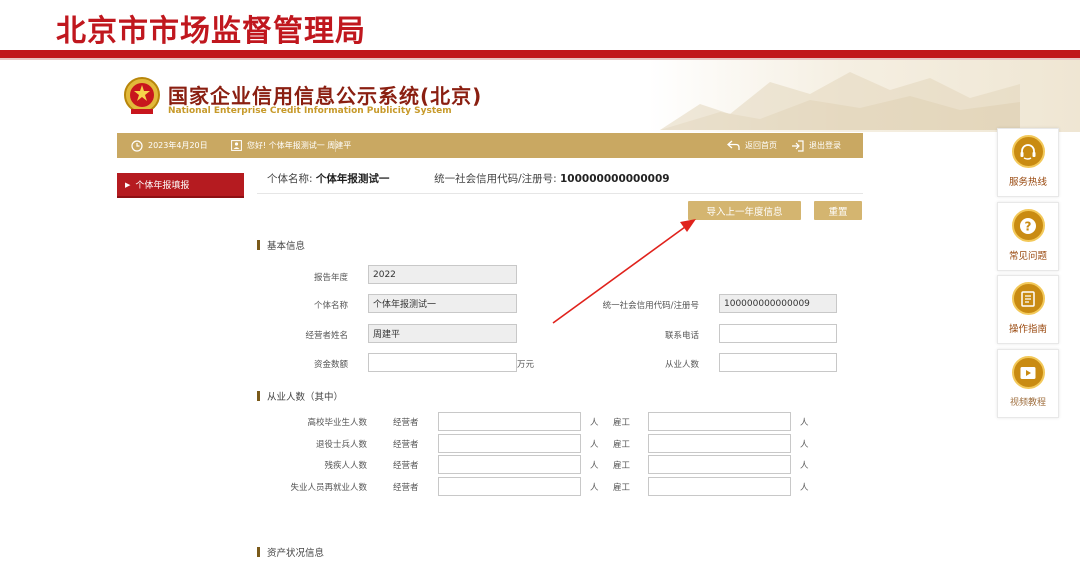 Image resolution: width=1080 pixels, height=567 pixels. Describe the element at coordinates (1028, 298) in the screenshot. I see `guide-icon` at that location.